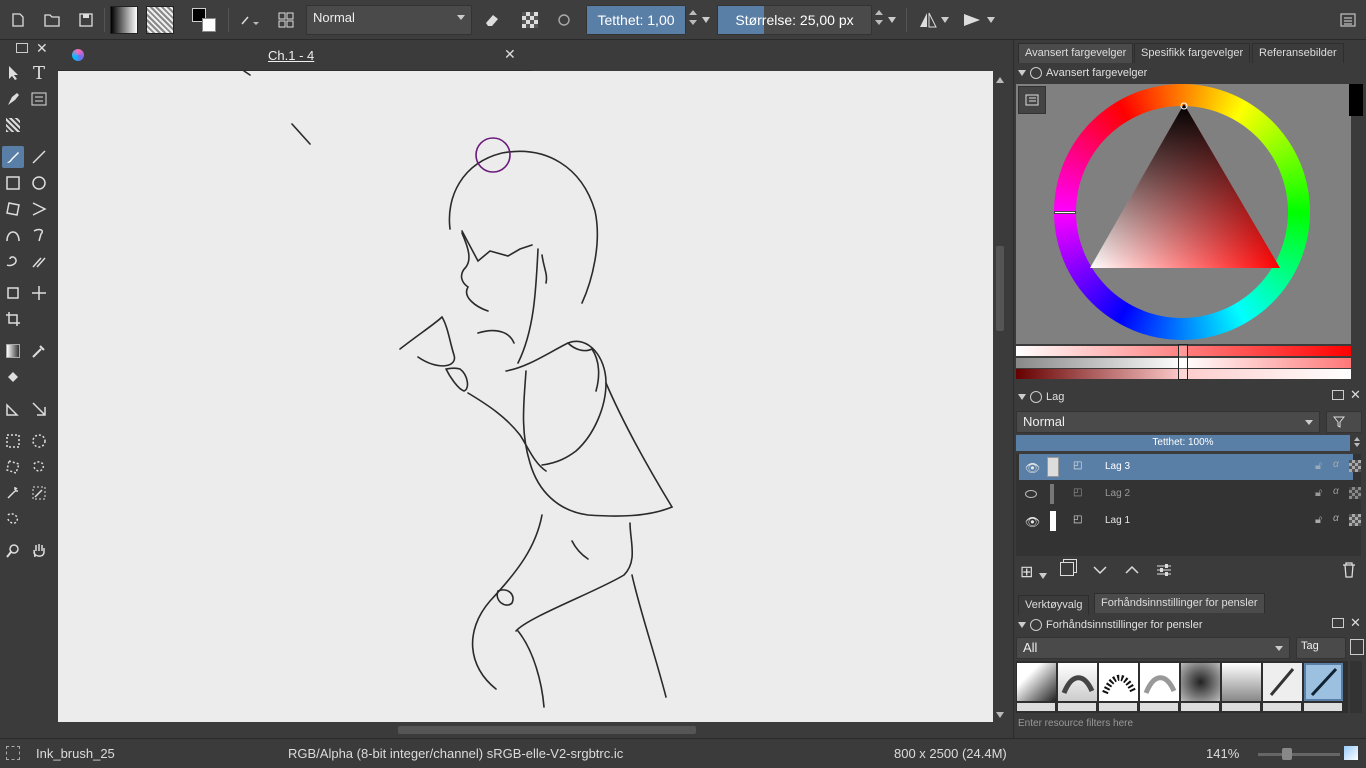 The image size is (1366, 768). What do you see at coordinates (13, 753) in the screenshot?
I see `selection-display-icon` at bounding box center [13, 753].